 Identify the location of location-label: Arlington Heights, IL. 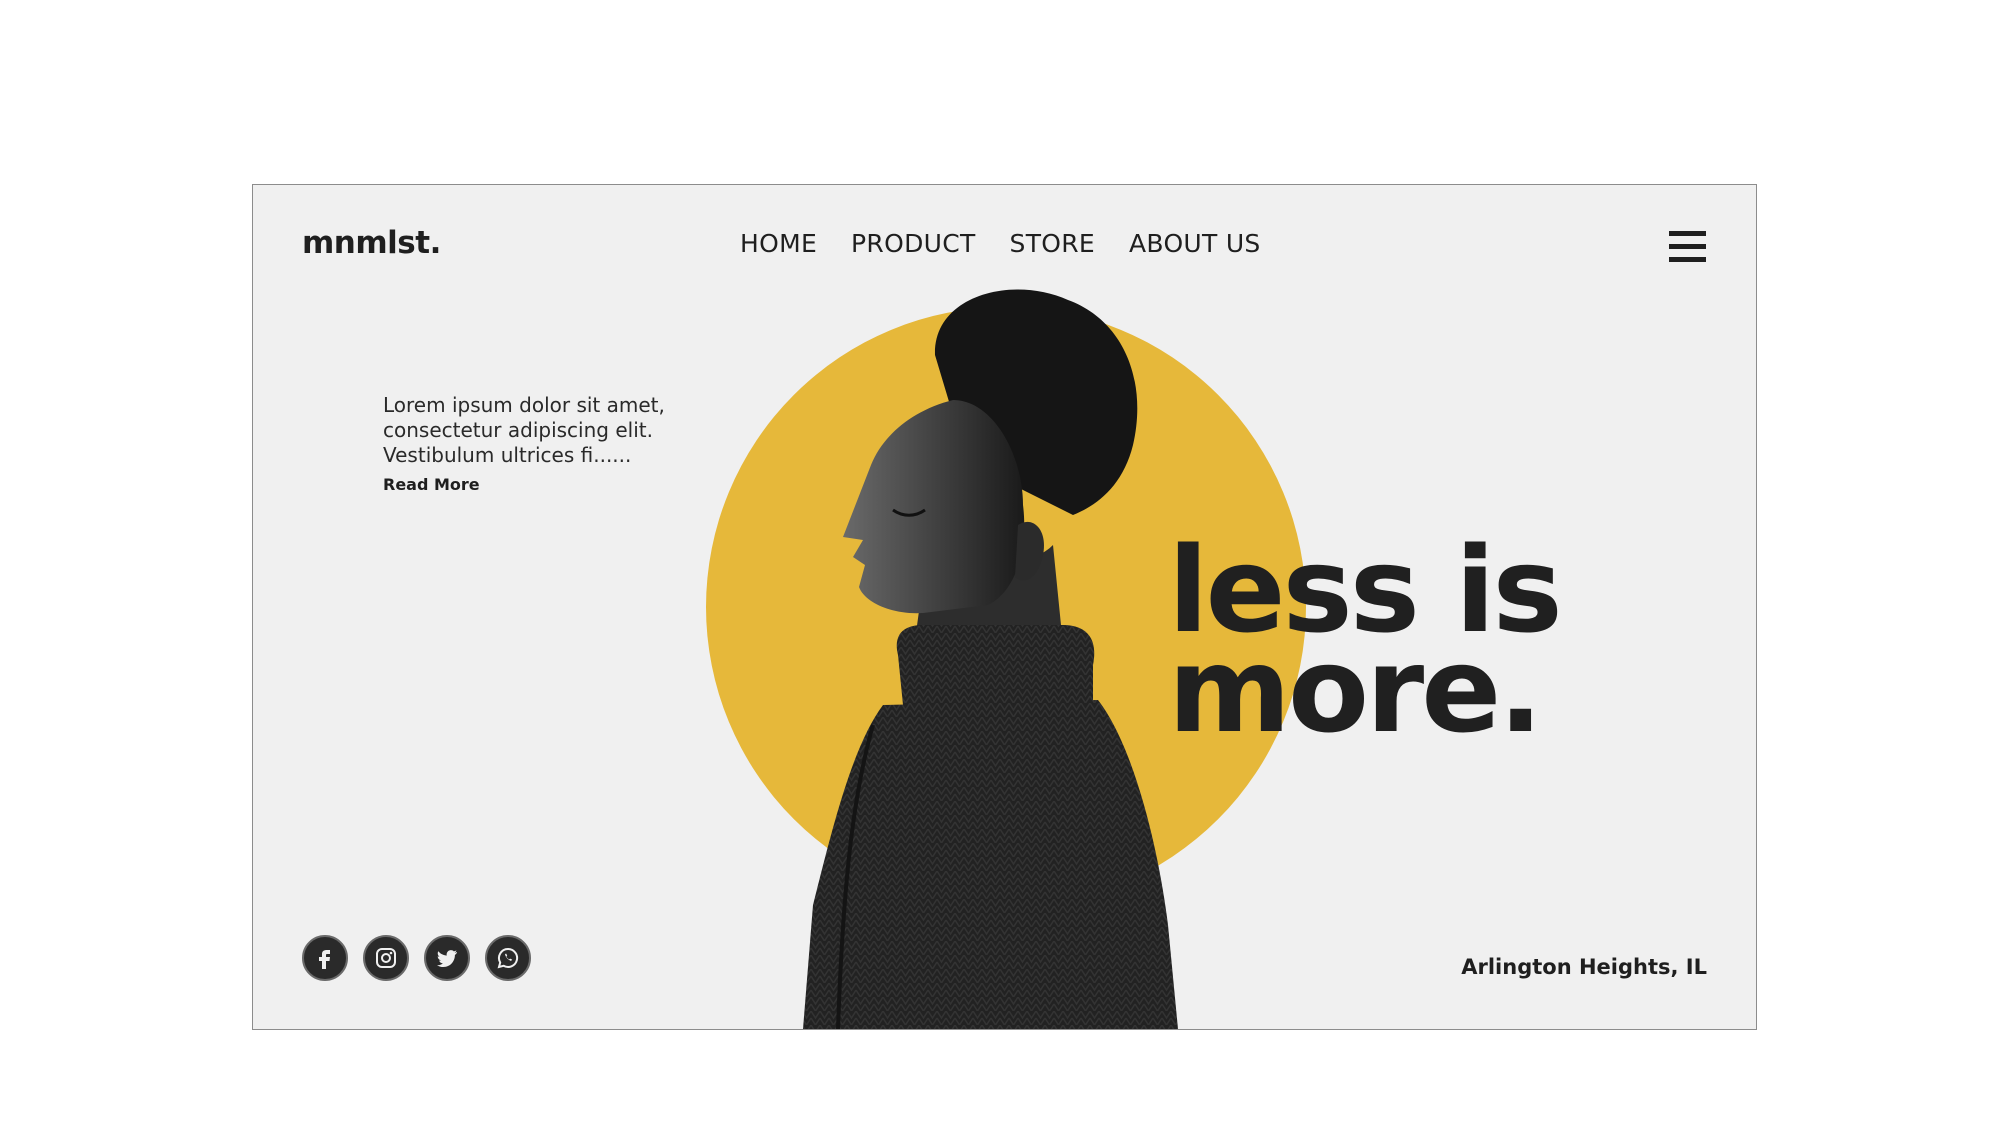
(1584, 967).